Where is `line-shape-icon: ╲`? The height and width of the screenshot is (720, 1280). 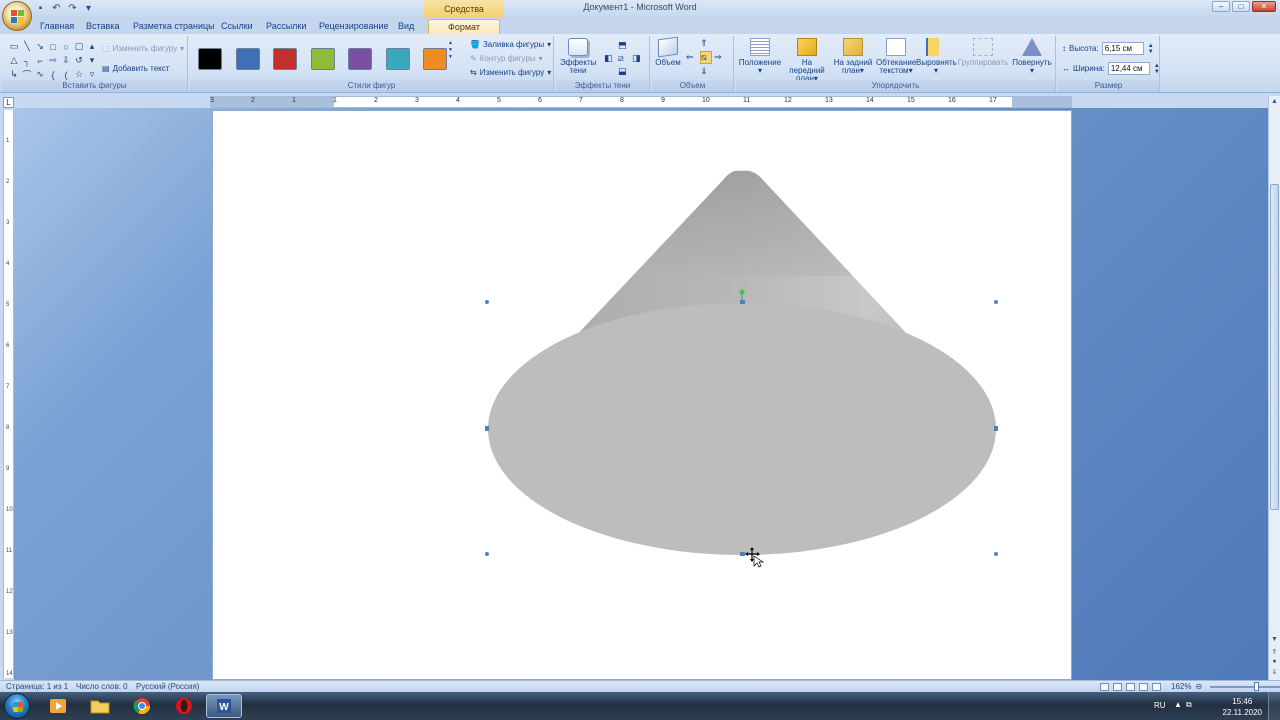 line-shape-icon: ╲ is located at coordinates (27, 46).